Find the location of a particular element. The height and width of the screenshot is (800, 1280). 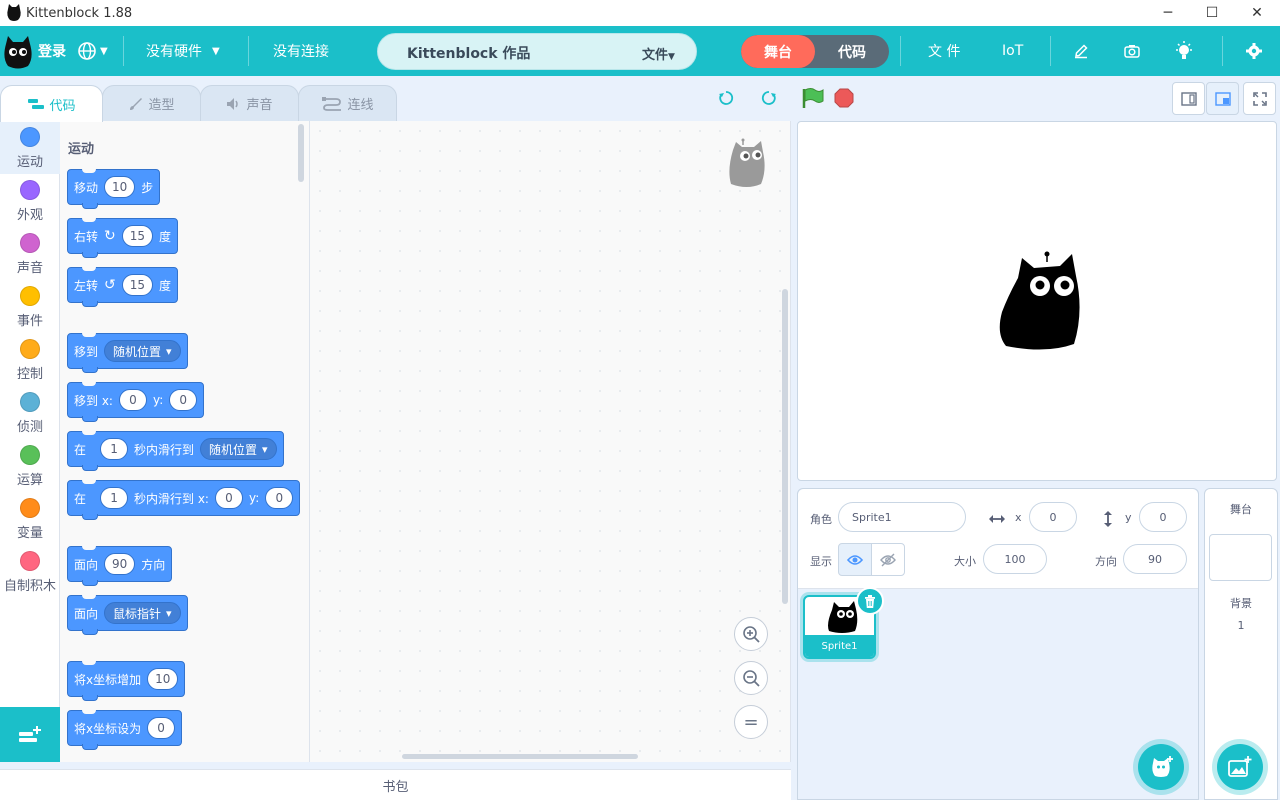

category-motion: 运动 is located at coordinates (30, 147).